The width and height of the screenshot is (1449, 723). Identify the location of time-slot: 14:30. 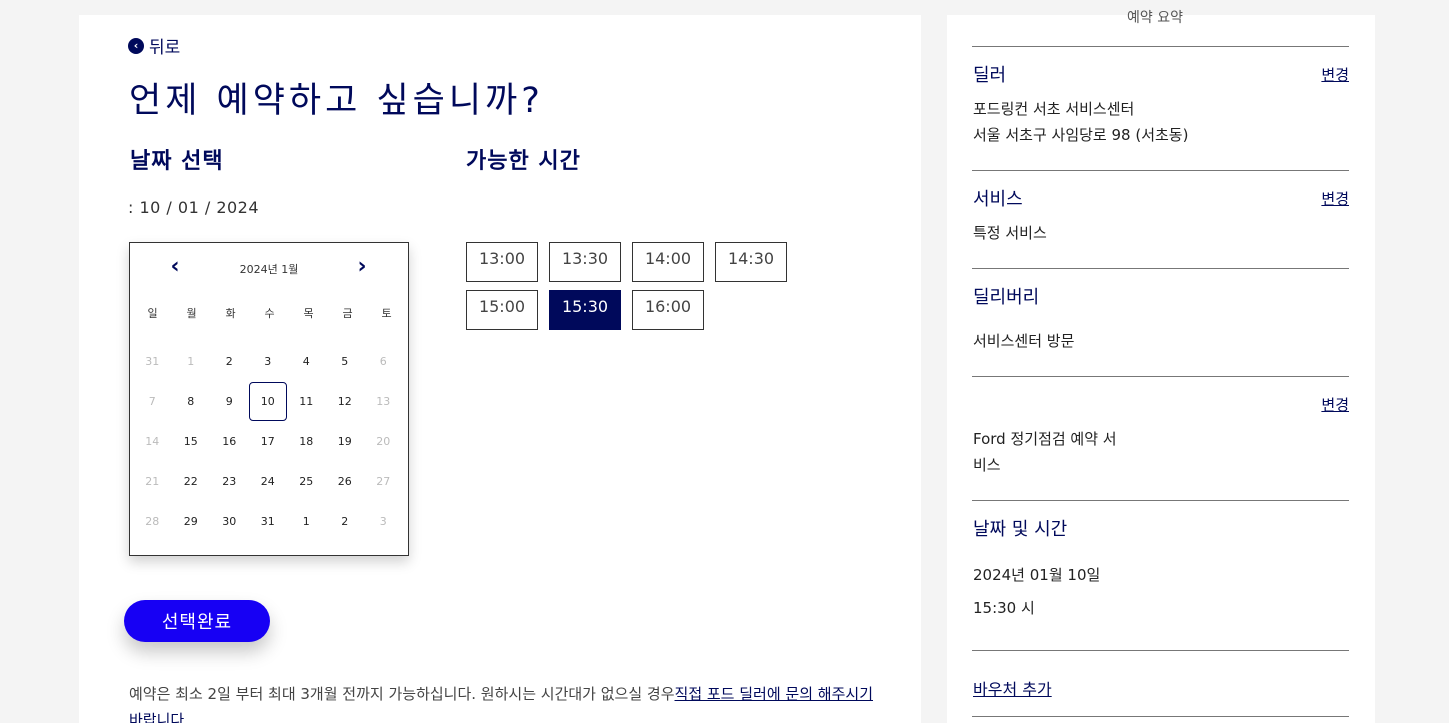
(751, 262).